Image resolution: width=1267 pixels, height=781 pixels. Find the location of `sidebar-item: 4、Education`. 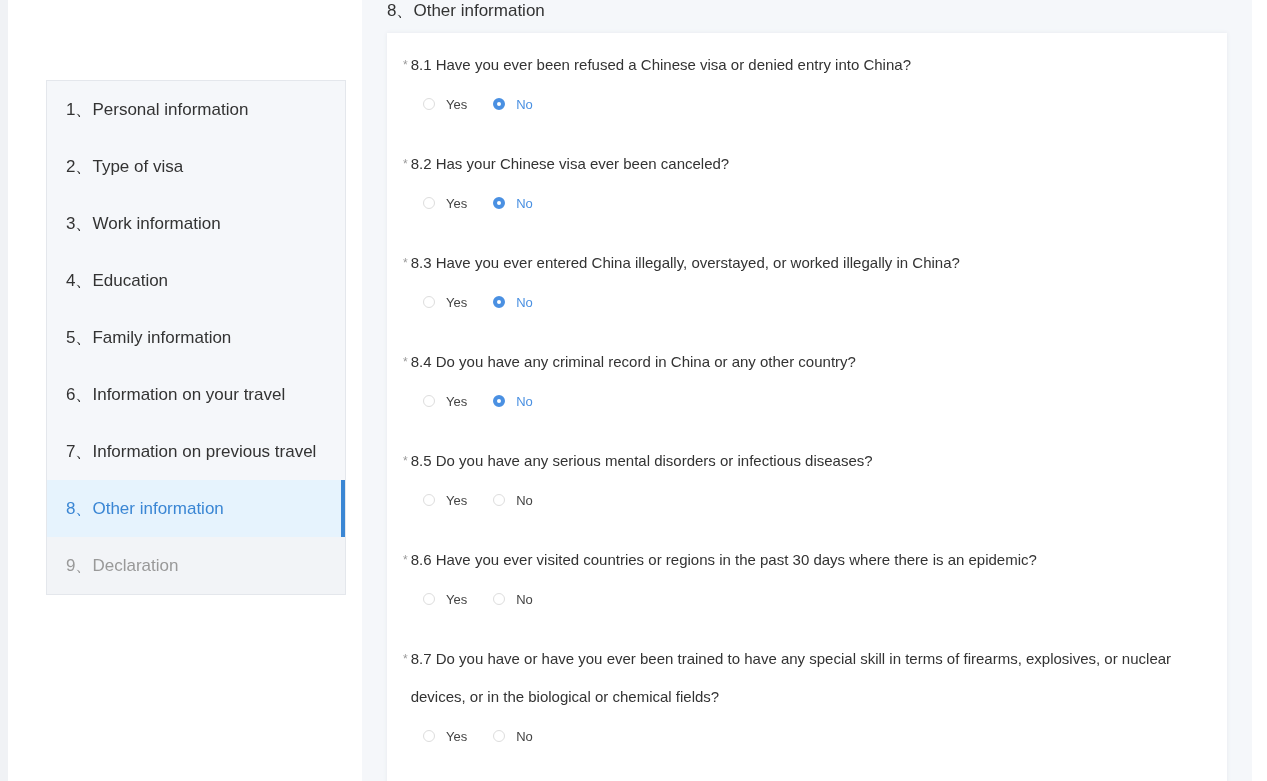

sidebar-item: 4、Education is located at coordinates (196, 280).